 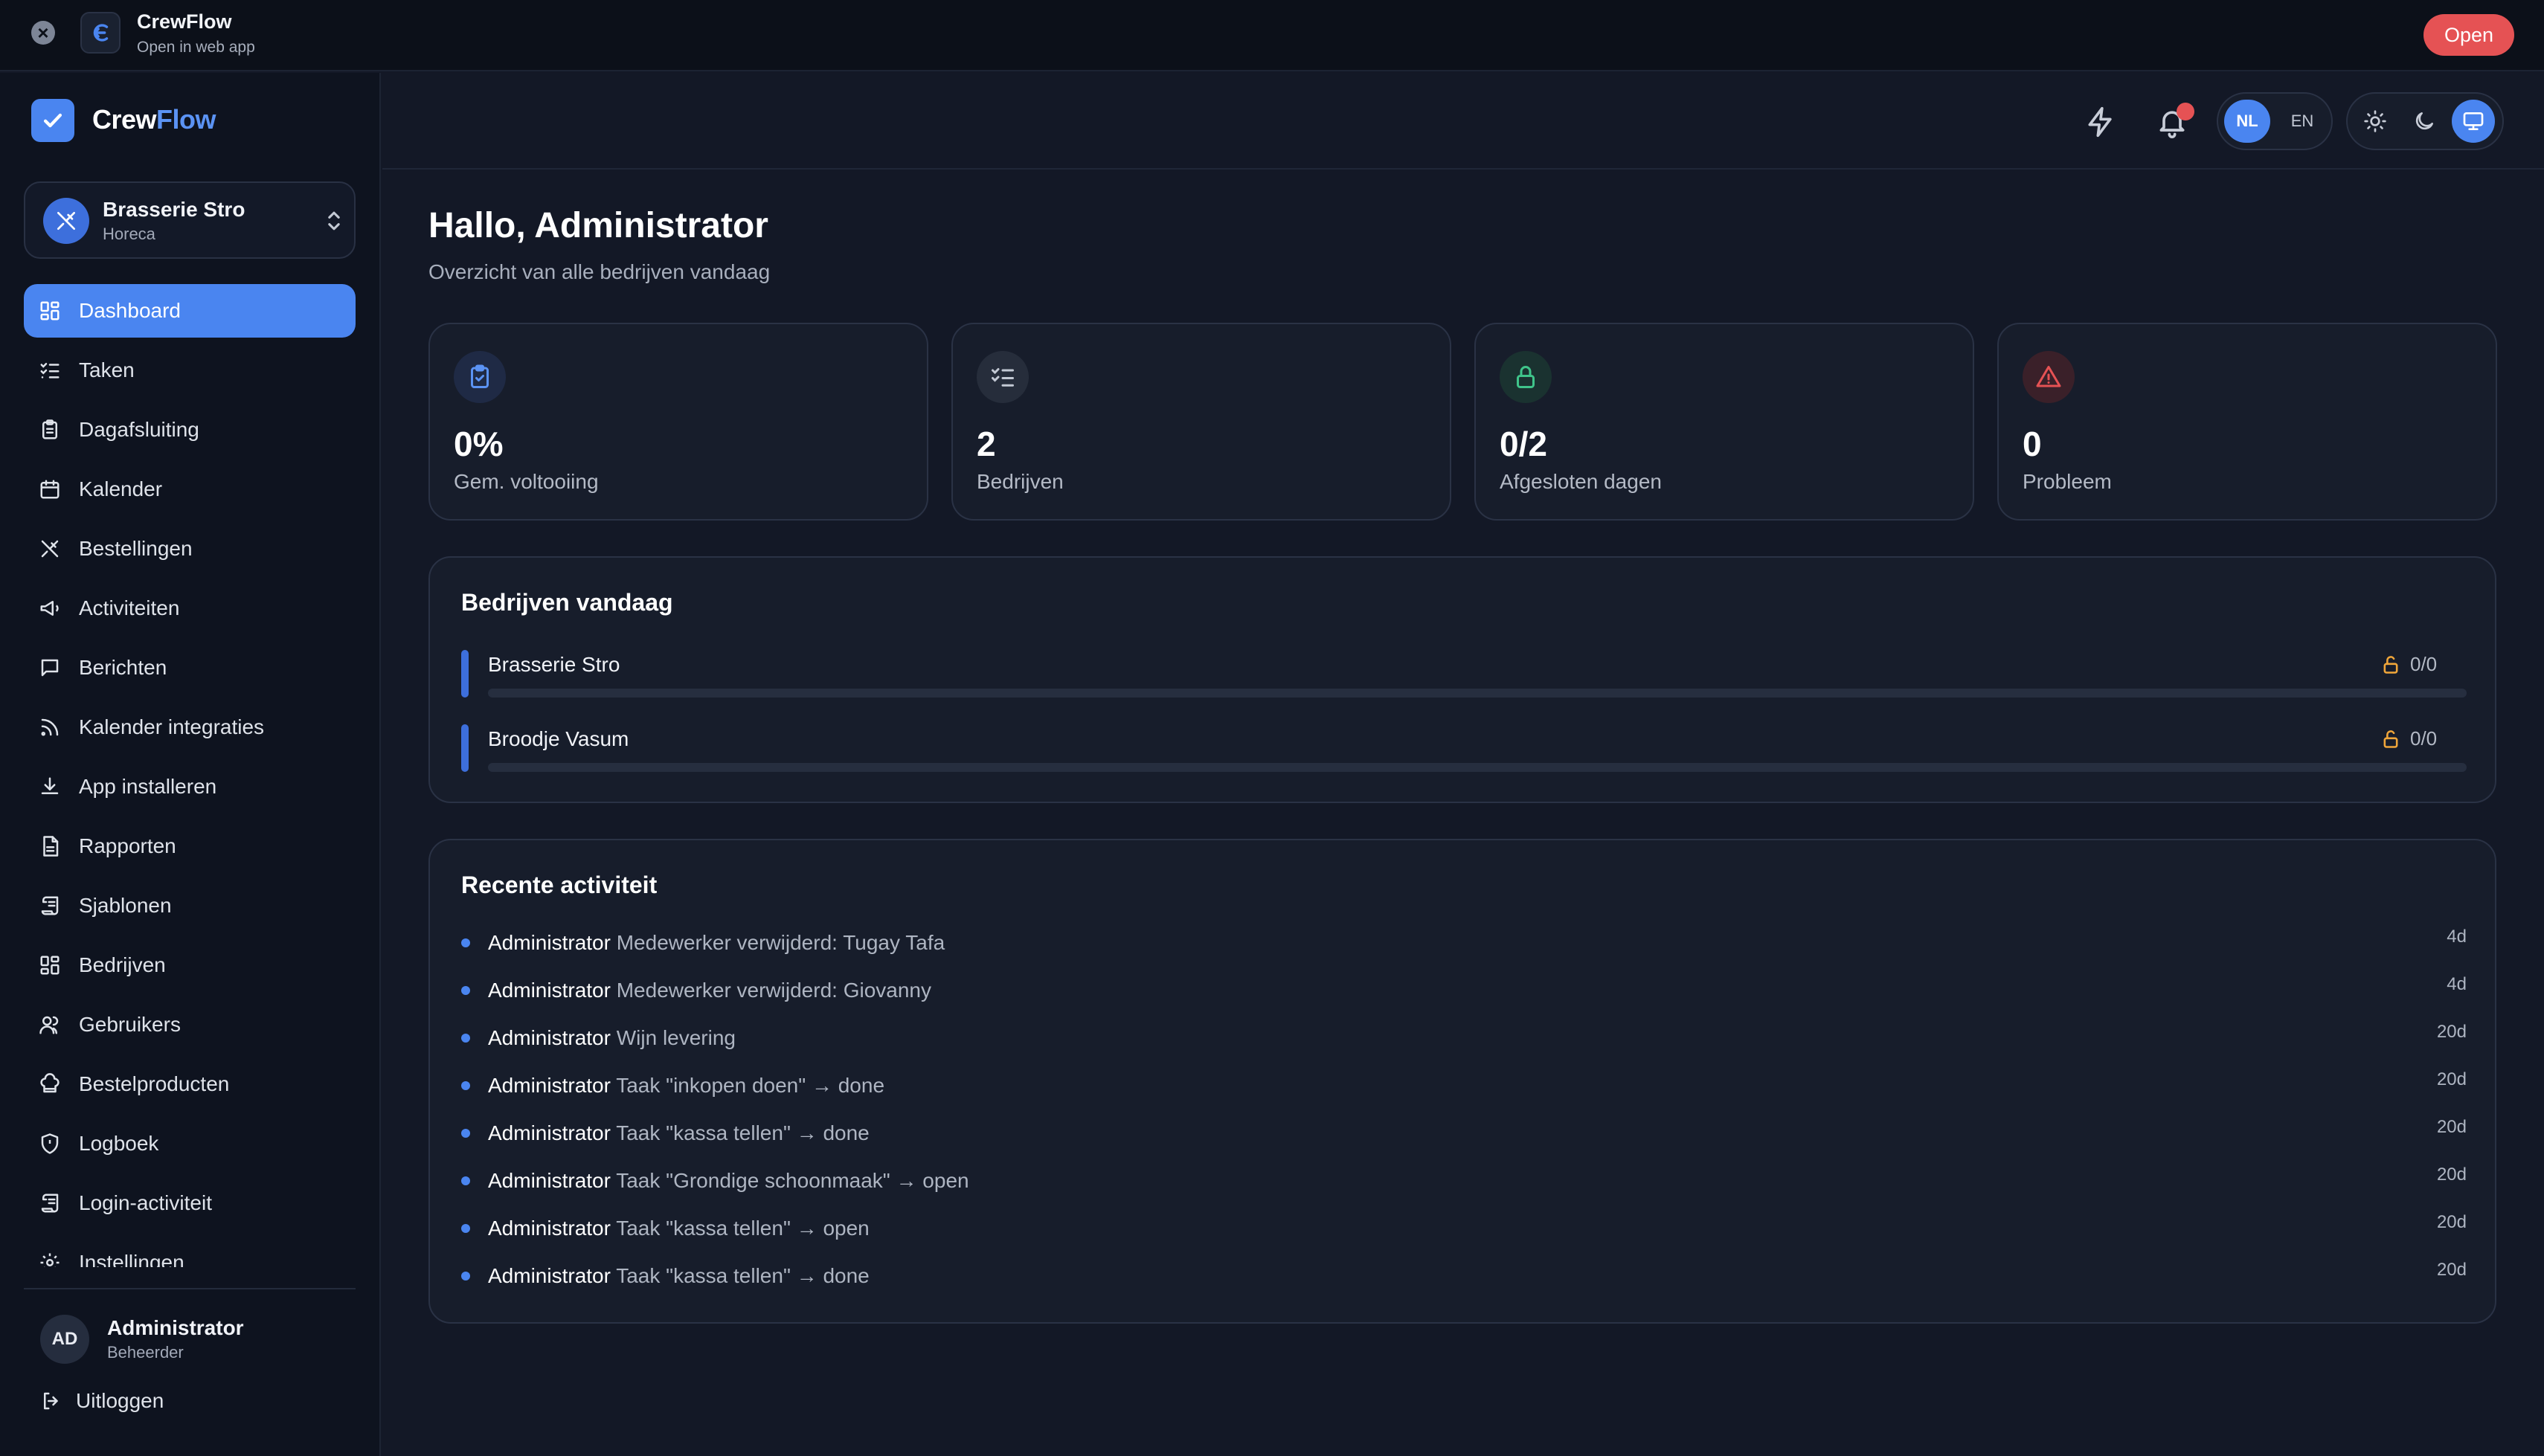 I want to click on stat-label: Gem. voltooiing, so click(x=526, y=482).